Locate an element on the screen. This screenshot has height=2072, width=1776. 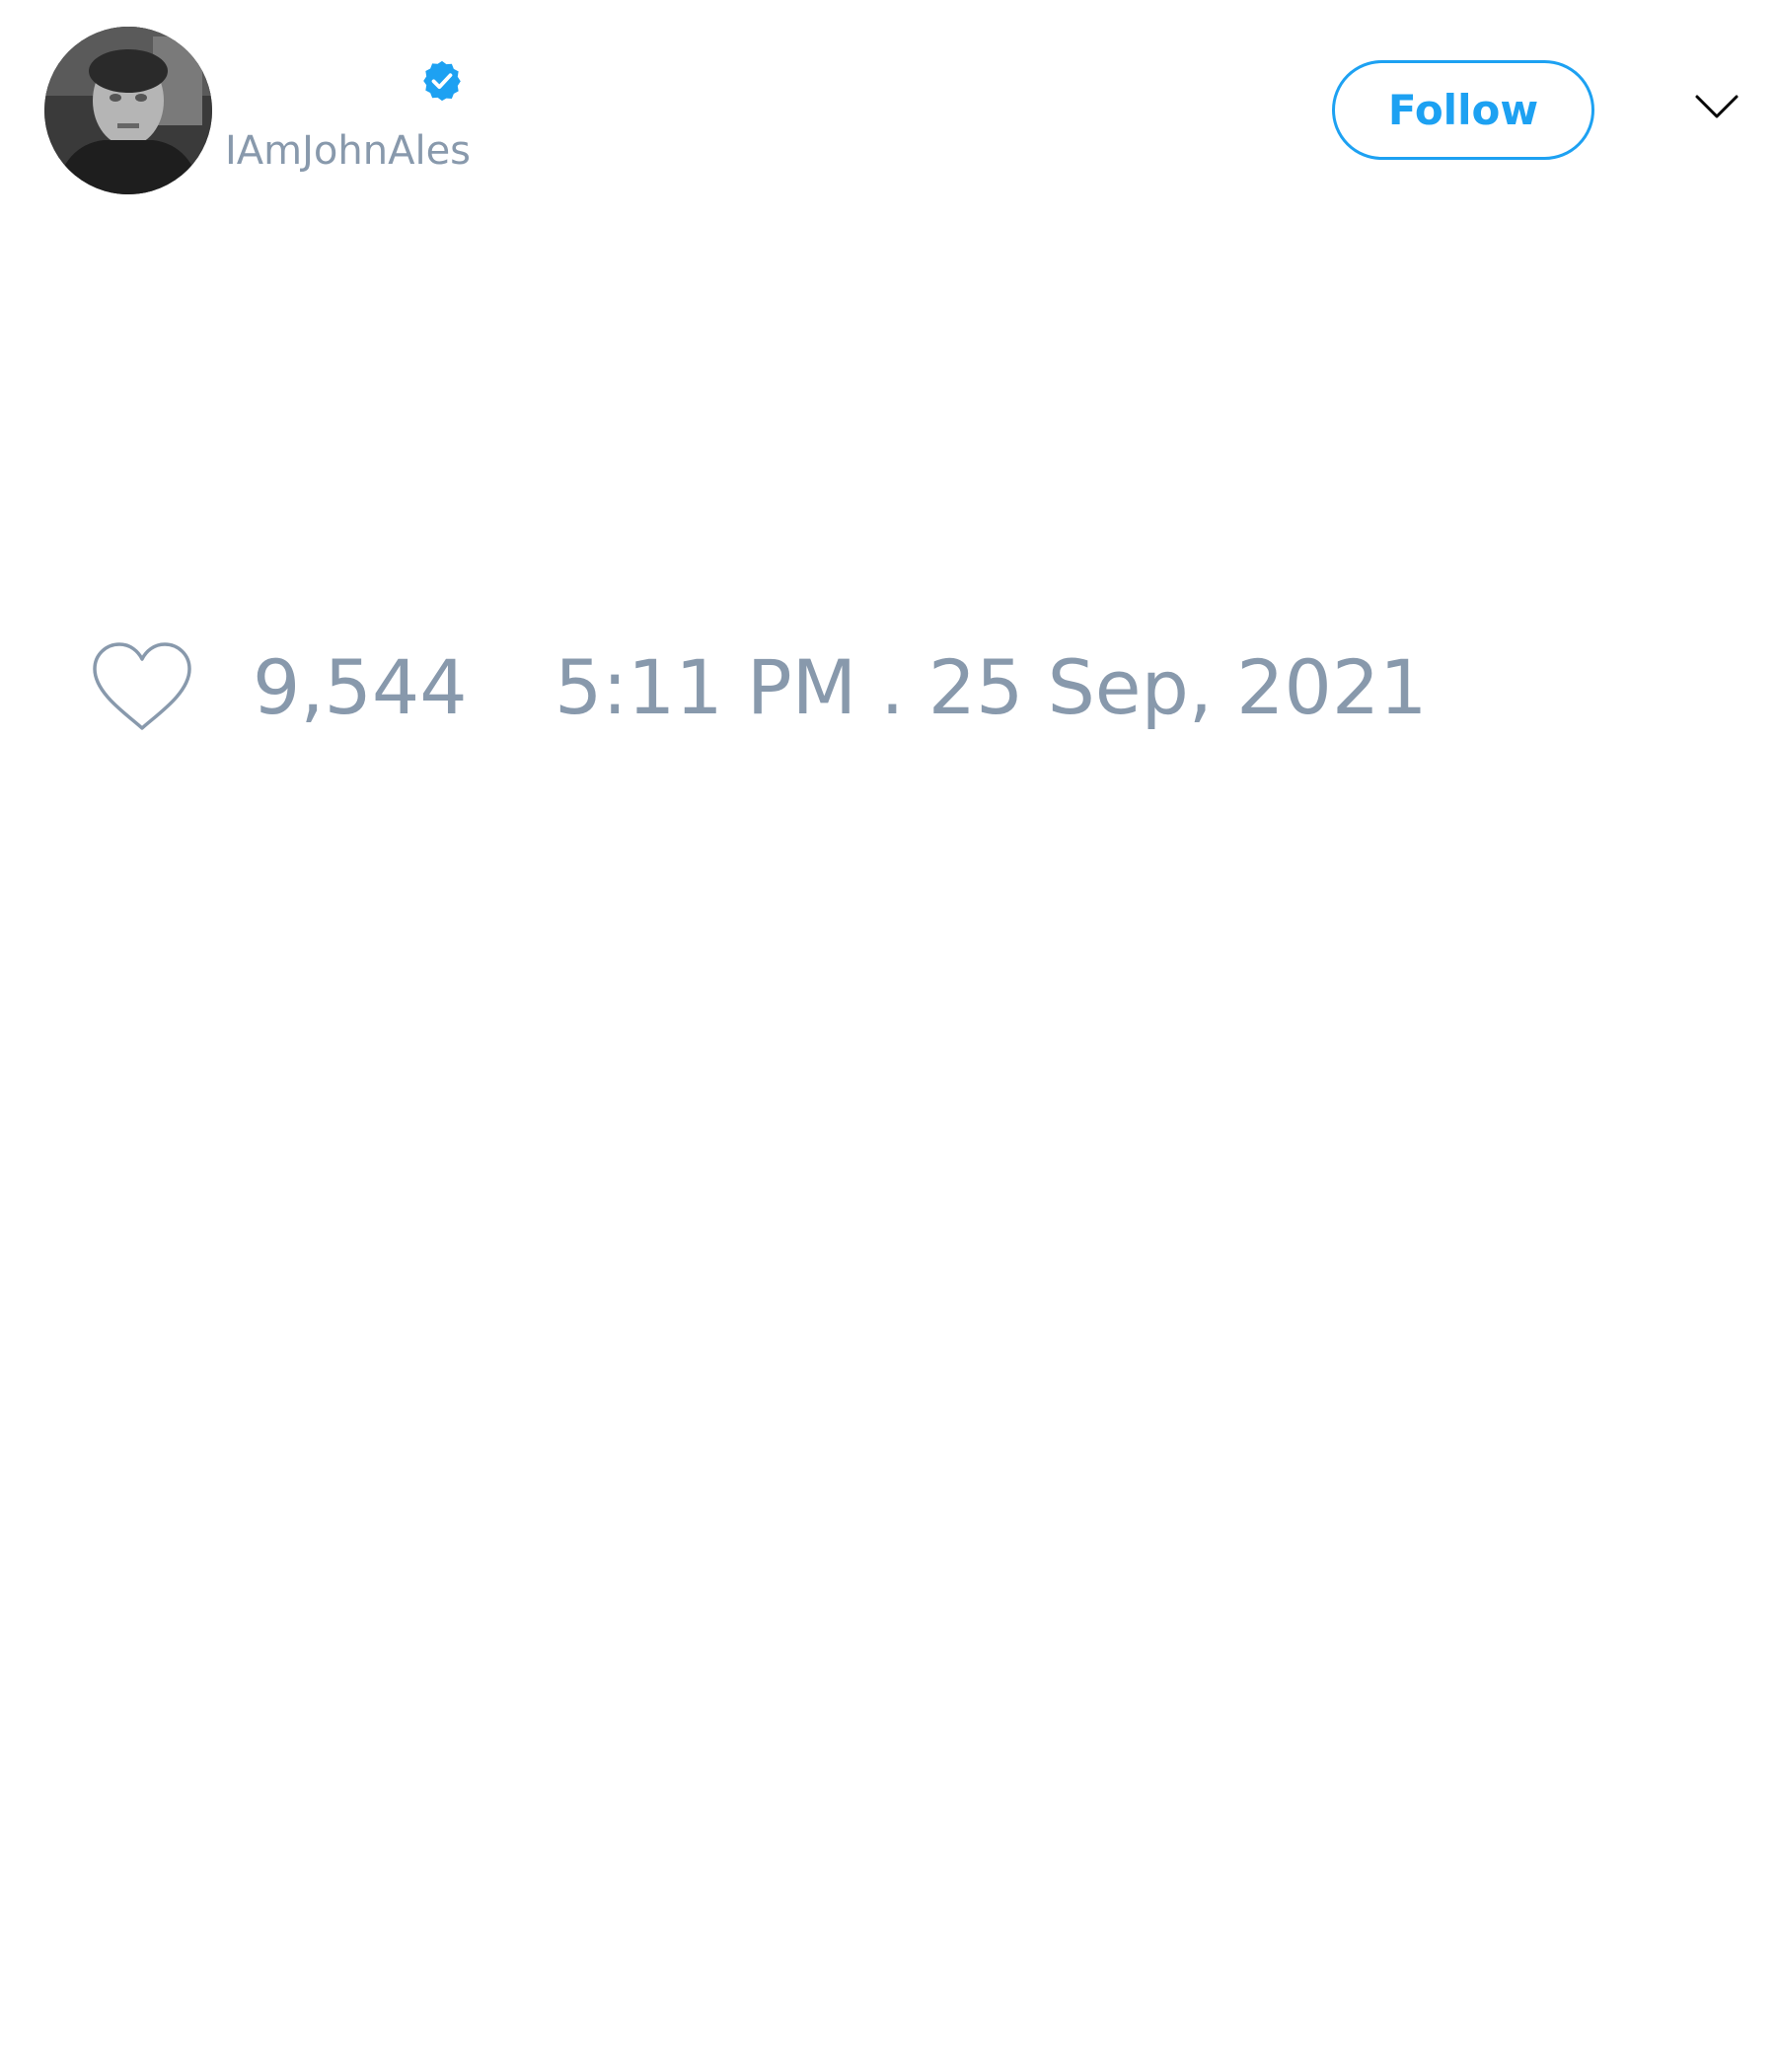
tweet-timestamp: 5:11 PM . 25 Sep, 2021 is located at coordinates (992, 688).